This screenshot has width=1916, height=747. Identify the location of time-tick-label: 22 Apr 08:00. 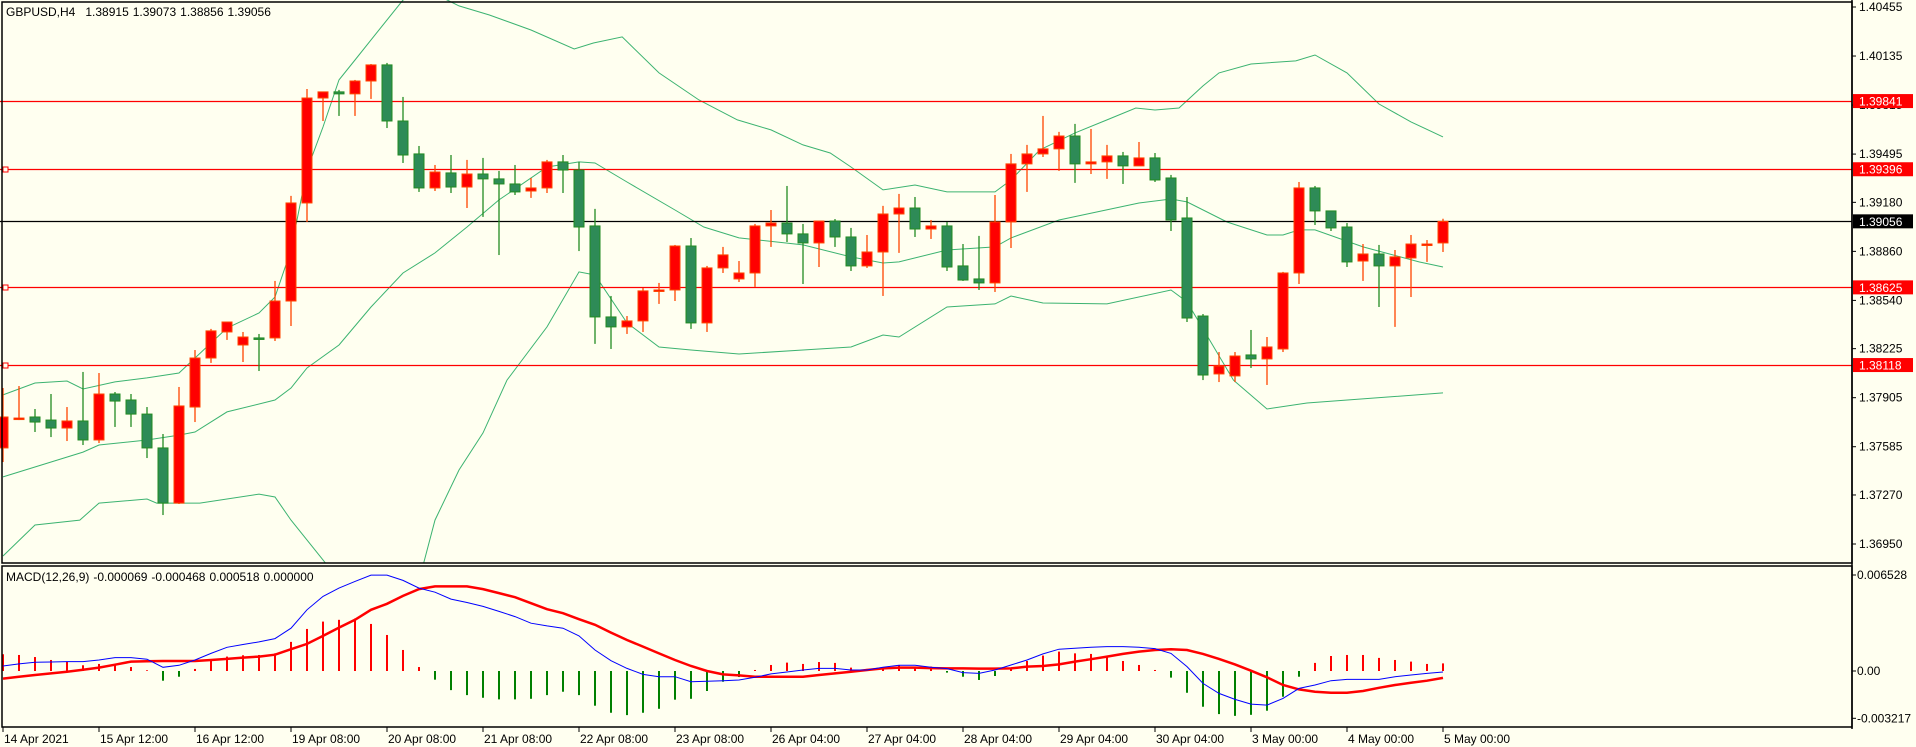
(614, 739).